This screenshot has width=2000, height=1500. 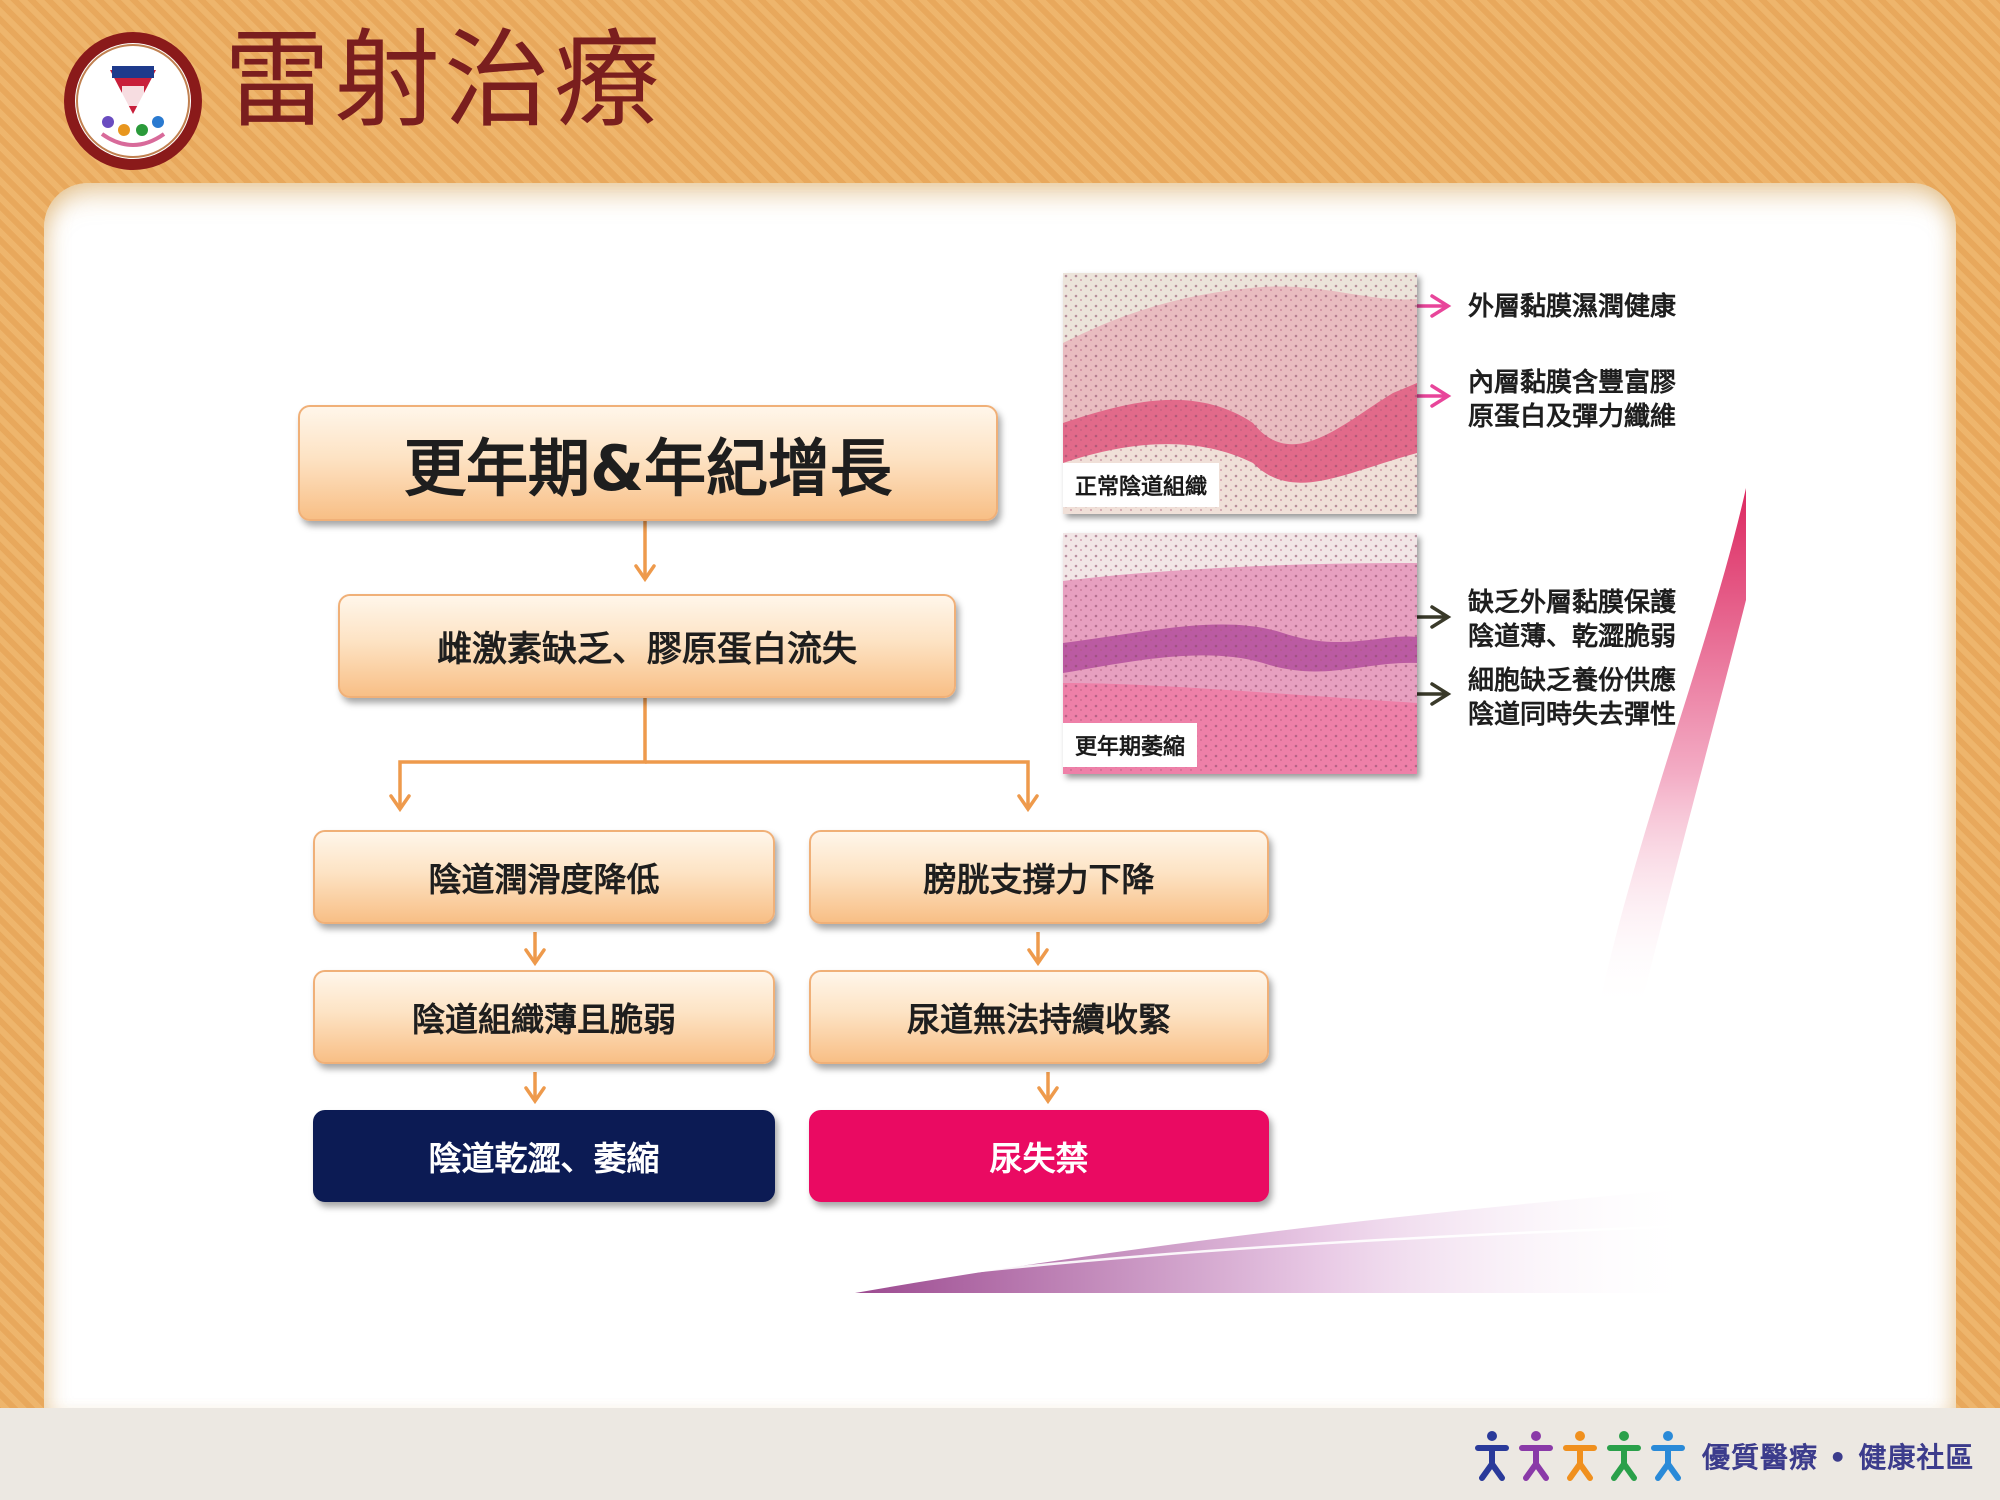 What do you see at coordinates (1580, 1456) in the screenshot?
I see `people-icon` at bounding box center [1580, 1456].